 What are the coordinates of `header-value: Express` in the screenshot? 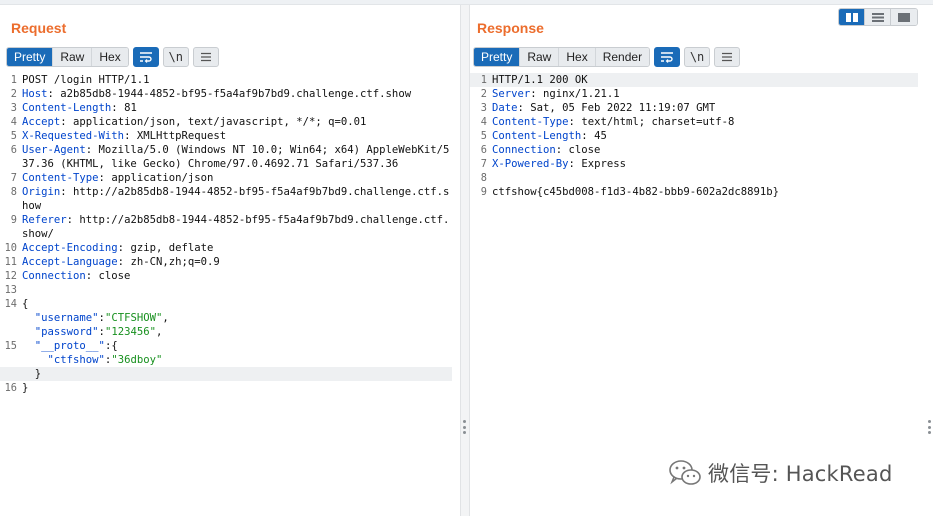 It's located at (603, 164).